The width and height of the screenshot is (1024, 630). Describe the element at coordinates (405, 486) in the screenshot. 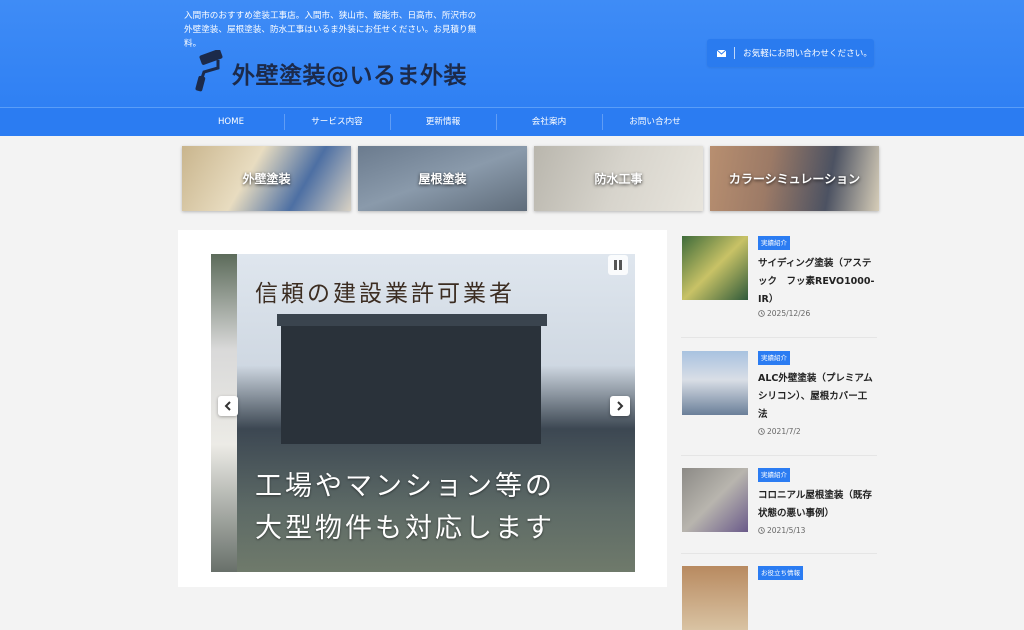

I see `slide-subtitle-line1: 工場やマンション等の` at that location.